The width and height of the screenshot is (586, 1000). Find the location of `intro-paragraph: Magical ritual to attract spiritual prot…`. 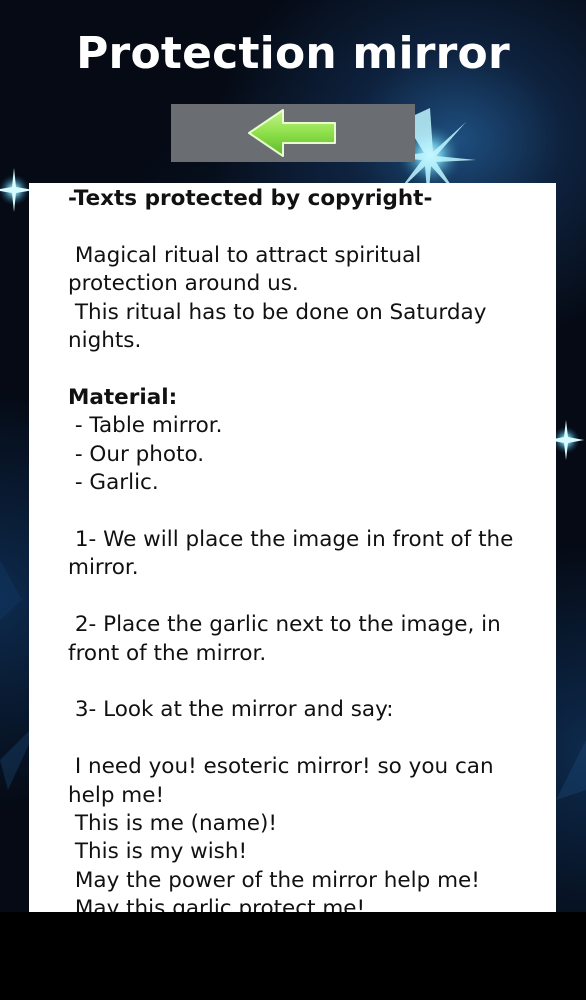

intro-paragraph: Magical ritual to attract spiritual prot… is located at coordinates (248, 269).